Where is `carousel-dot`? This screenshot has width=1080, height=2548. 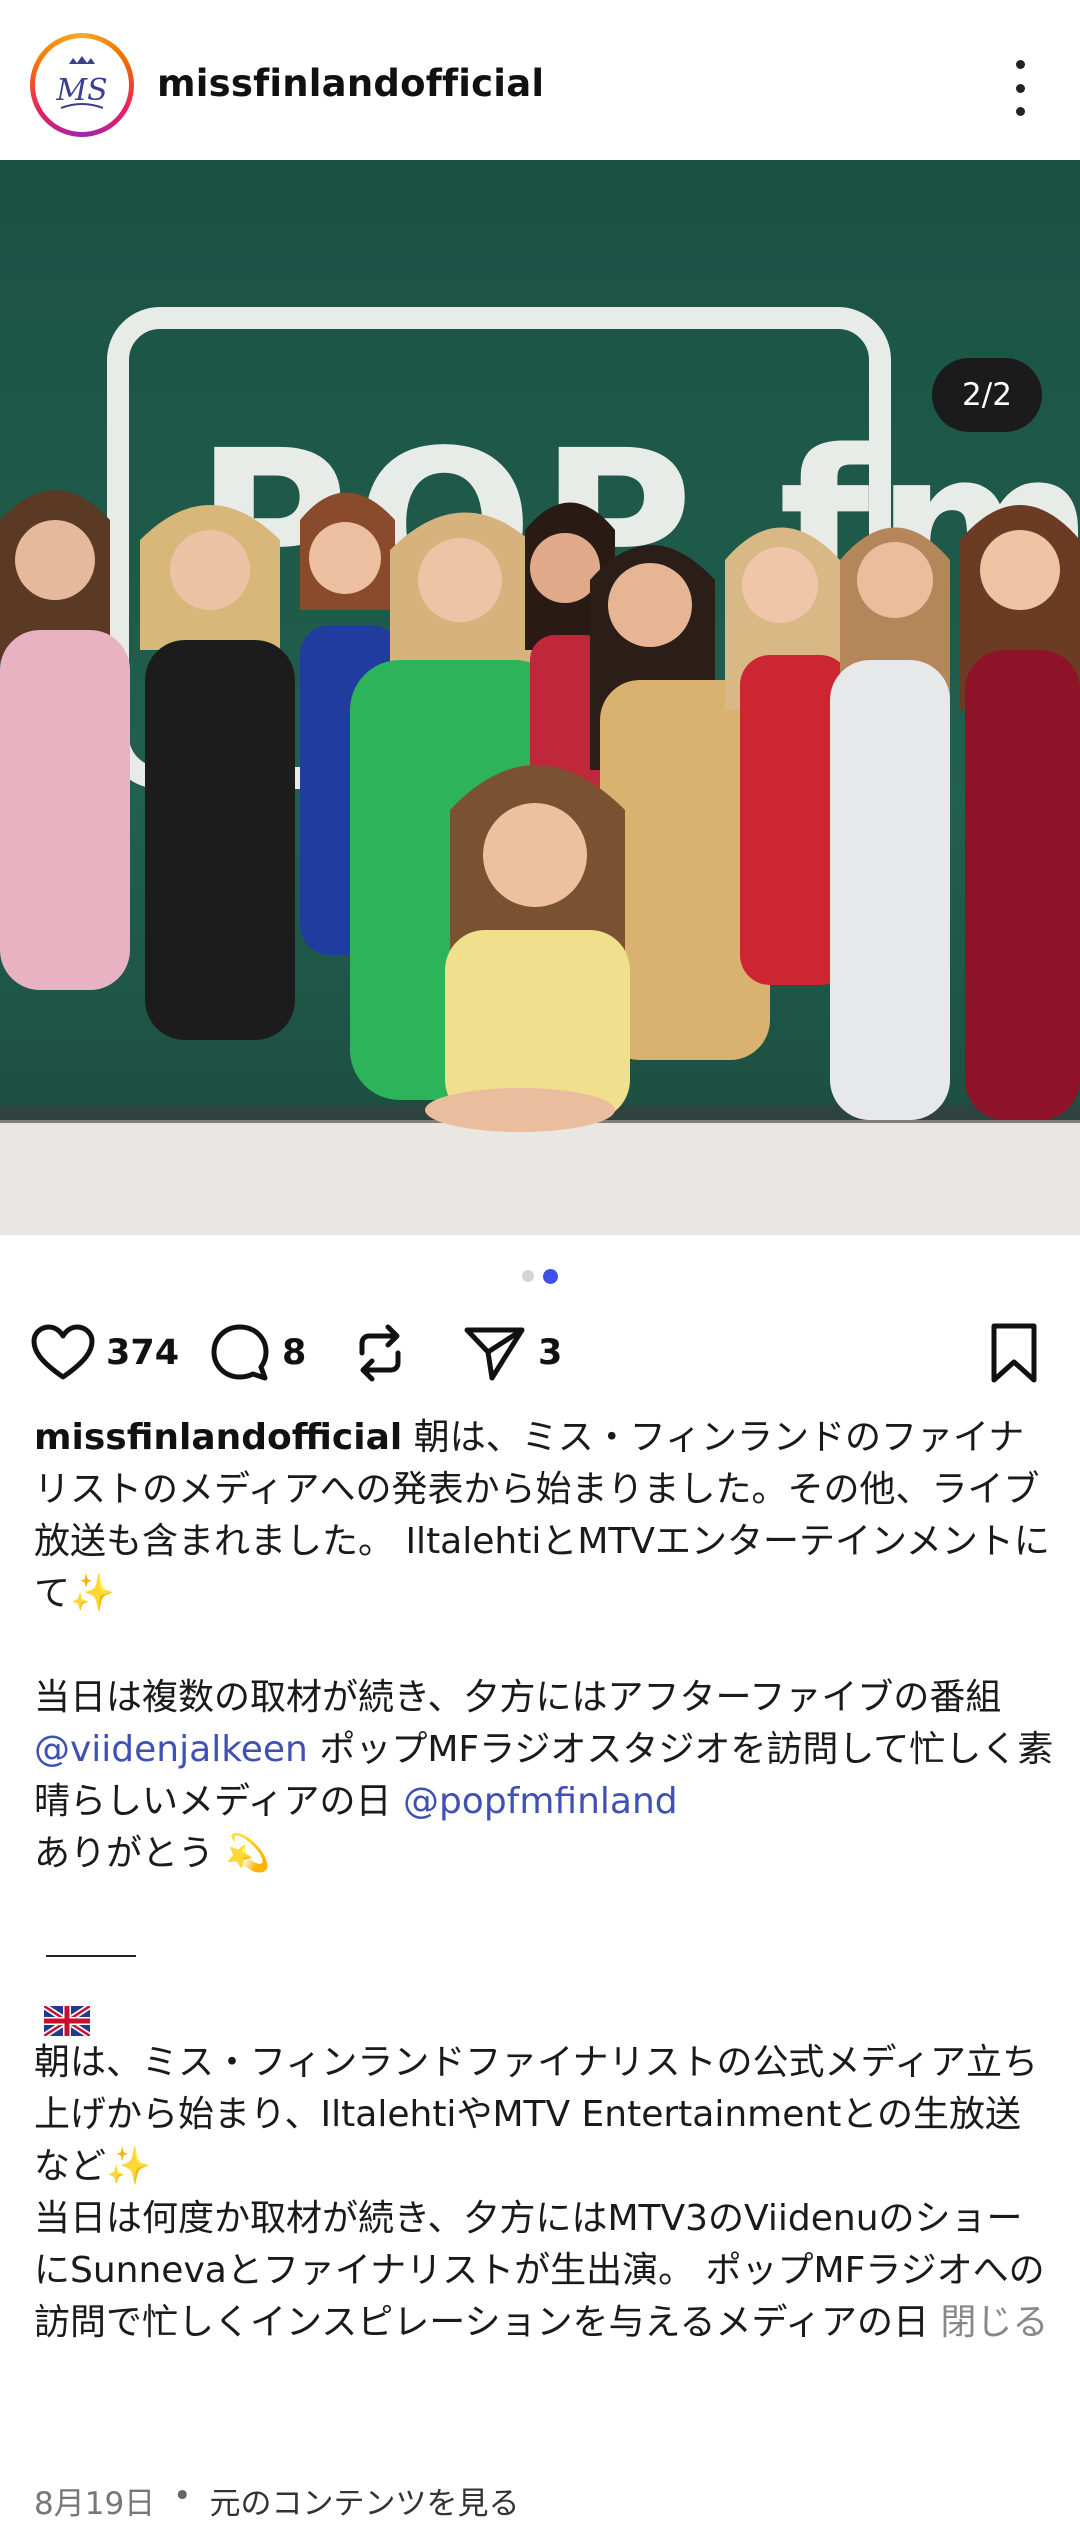
carousel-dot is located at coordinates (528, 1276).